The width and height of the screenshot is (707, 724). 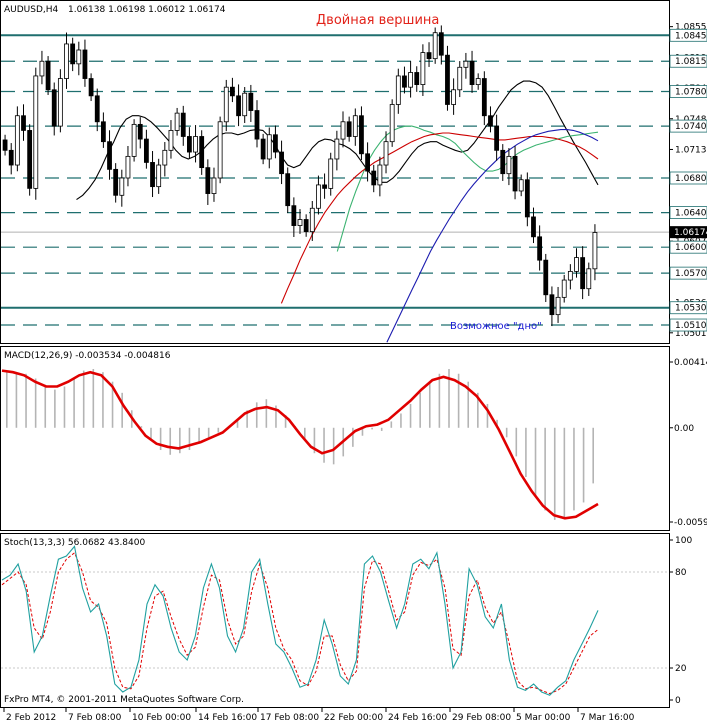 I want to click on level-price-label: 1.07800, so click(x=691, y=93).